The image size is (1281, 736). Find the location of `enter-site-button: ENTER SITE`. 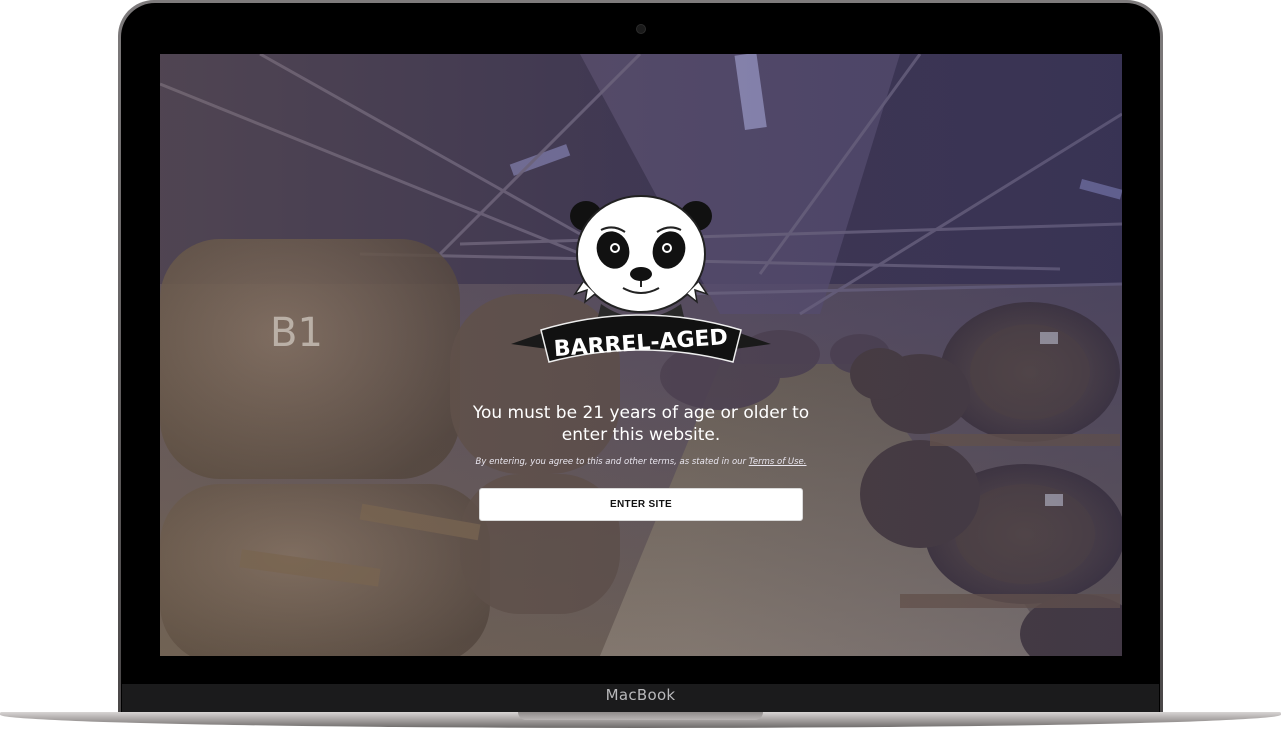

enter-site-button: ENTER SITE is located at coordinates (641, 504).